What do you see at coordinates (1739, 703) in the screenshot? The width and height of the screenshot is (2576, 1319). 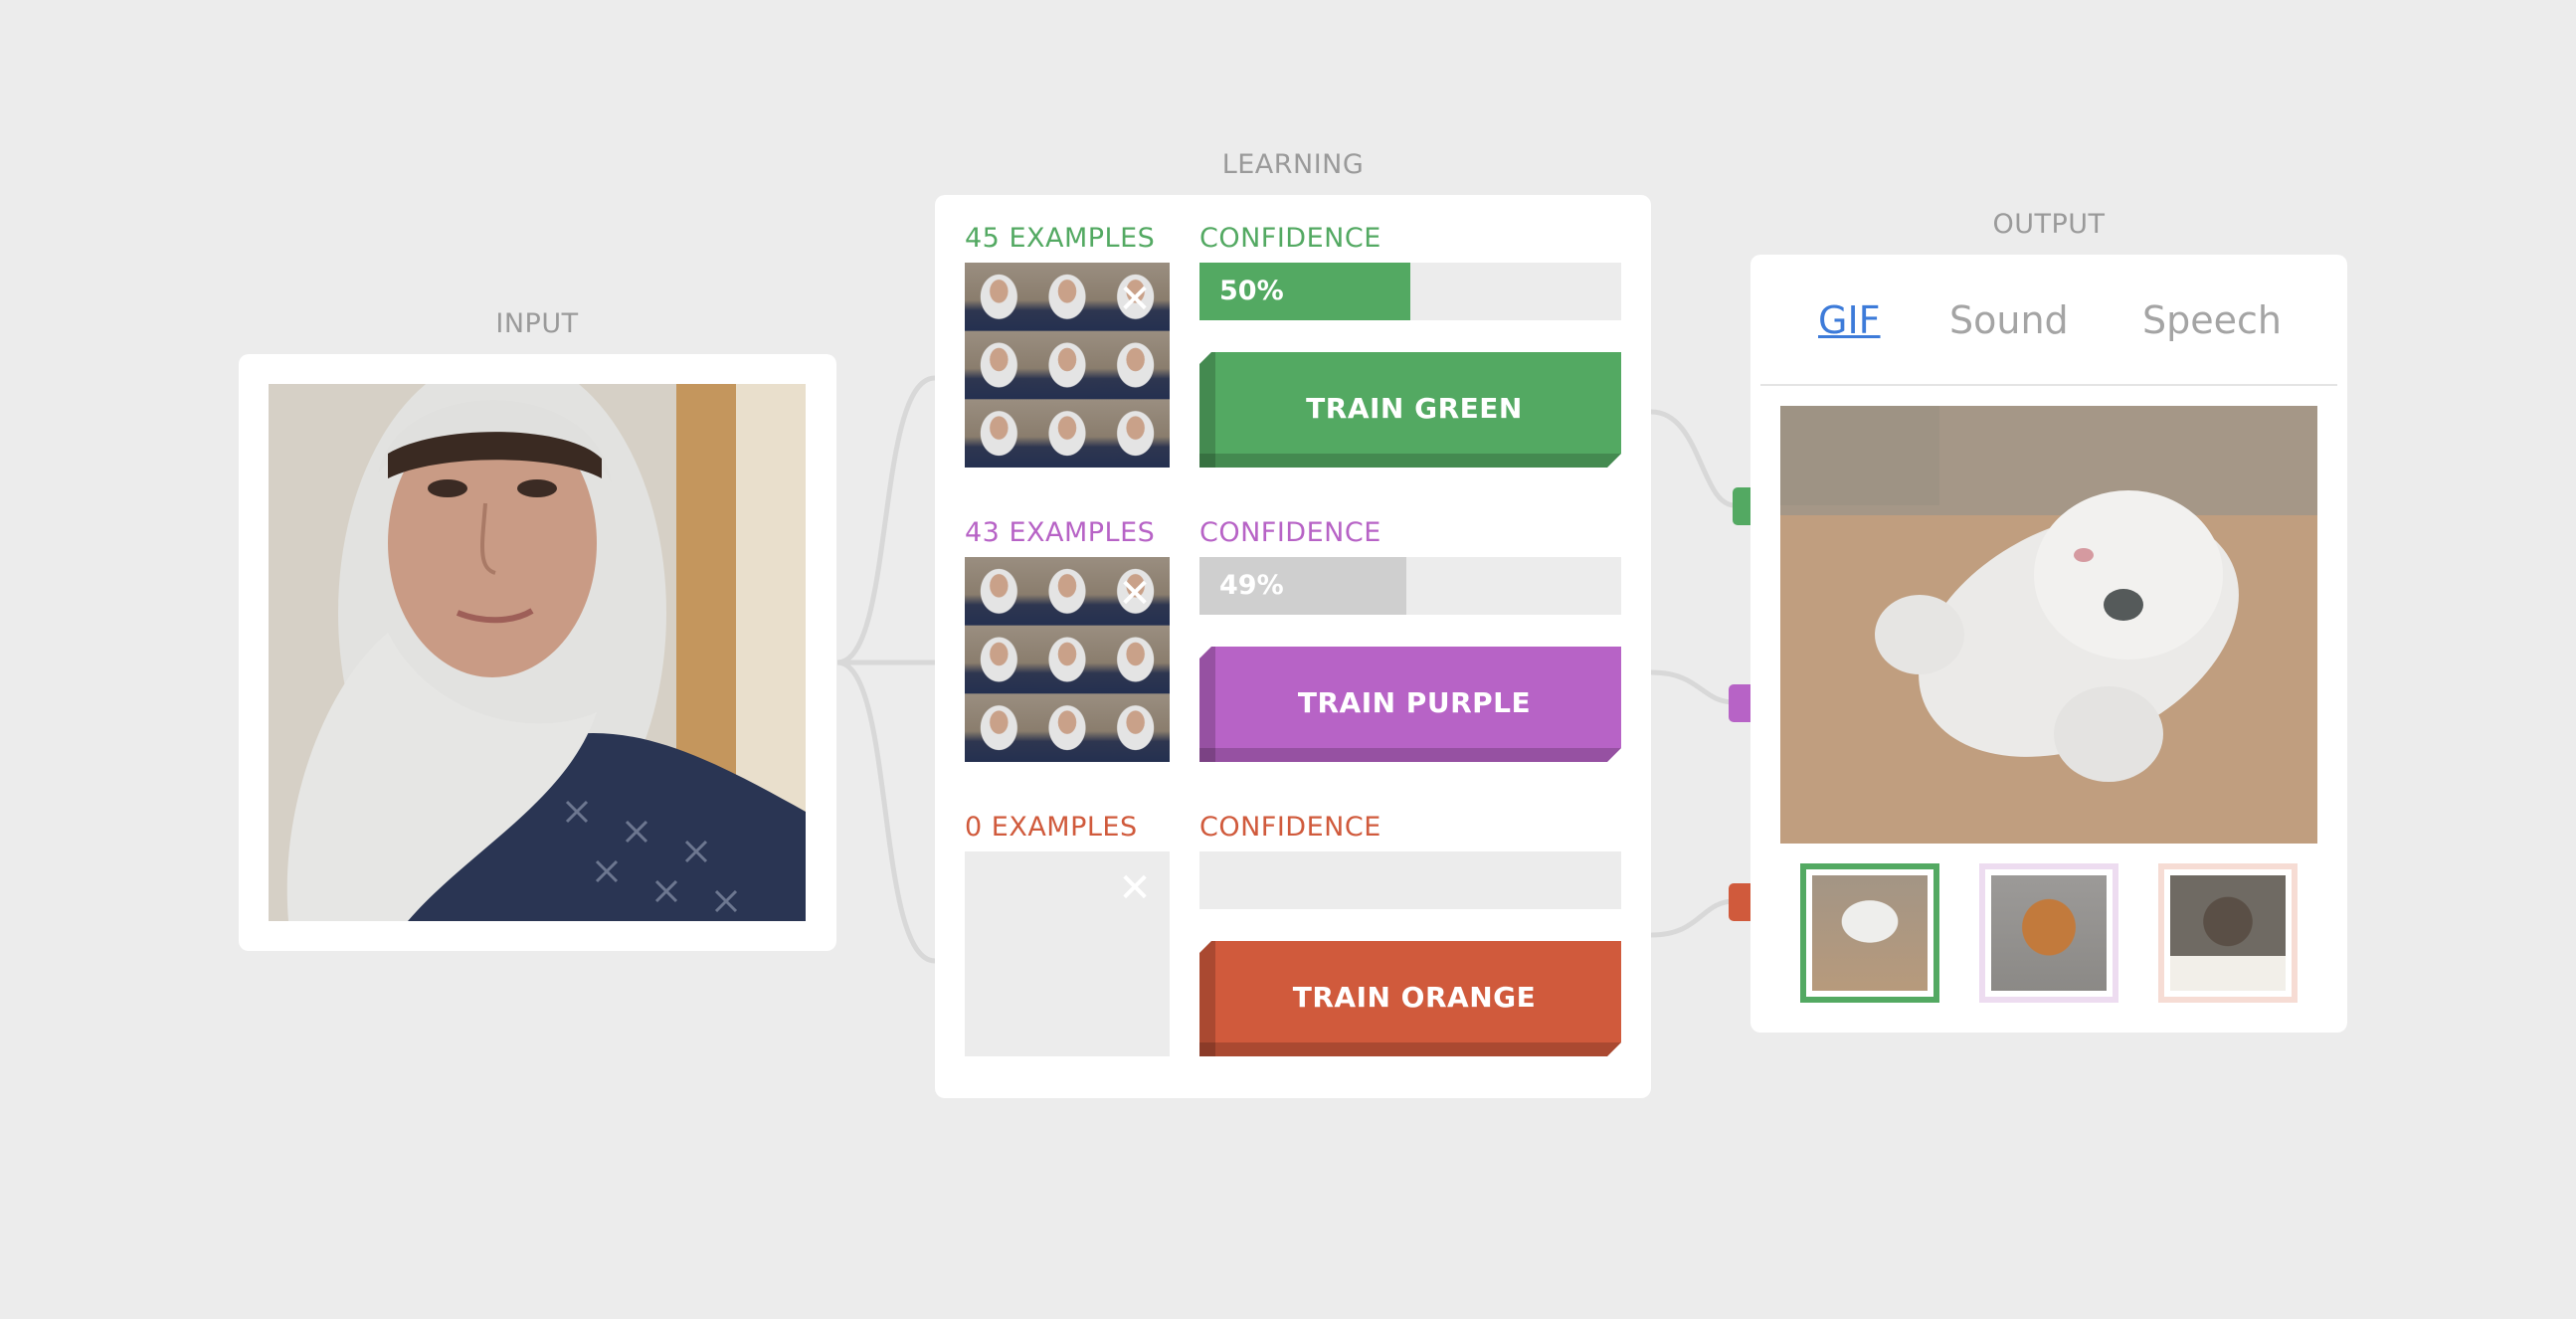 I see `purple-port` at bounding box center [1739, 703].